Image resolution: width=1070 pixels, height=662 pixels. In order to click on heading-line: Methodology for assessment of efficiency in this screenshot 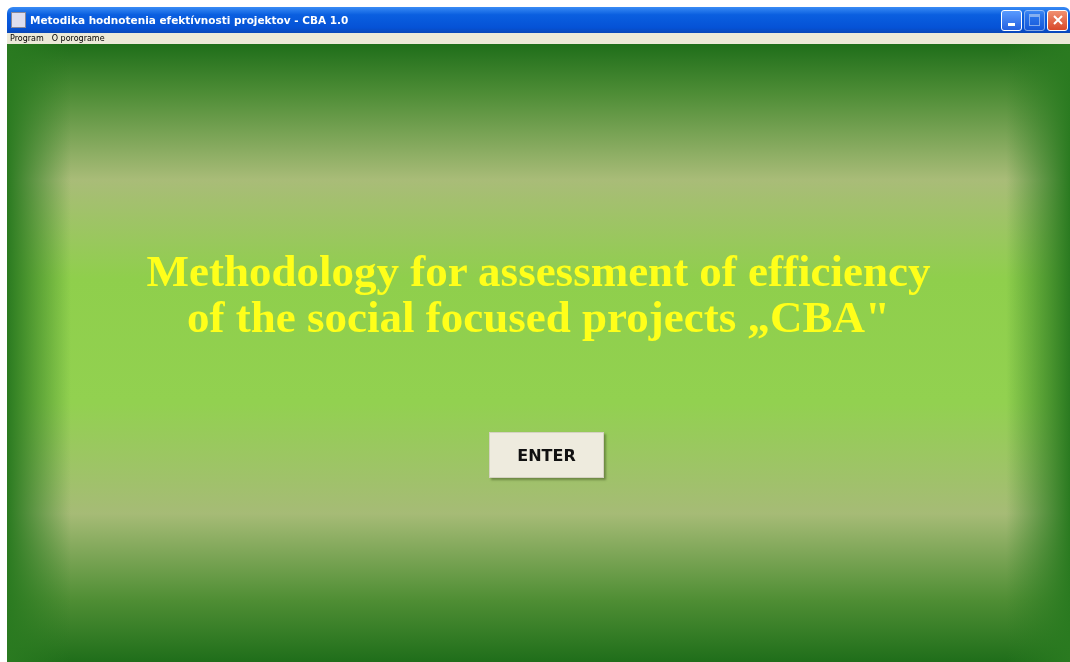, I will do `click(538, 271)`.